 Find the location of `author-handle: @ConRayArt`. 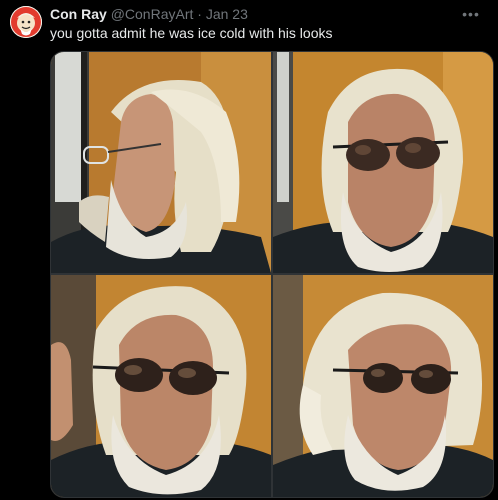

author-handle: @ConRayArt is located at coordinates (152, 14).